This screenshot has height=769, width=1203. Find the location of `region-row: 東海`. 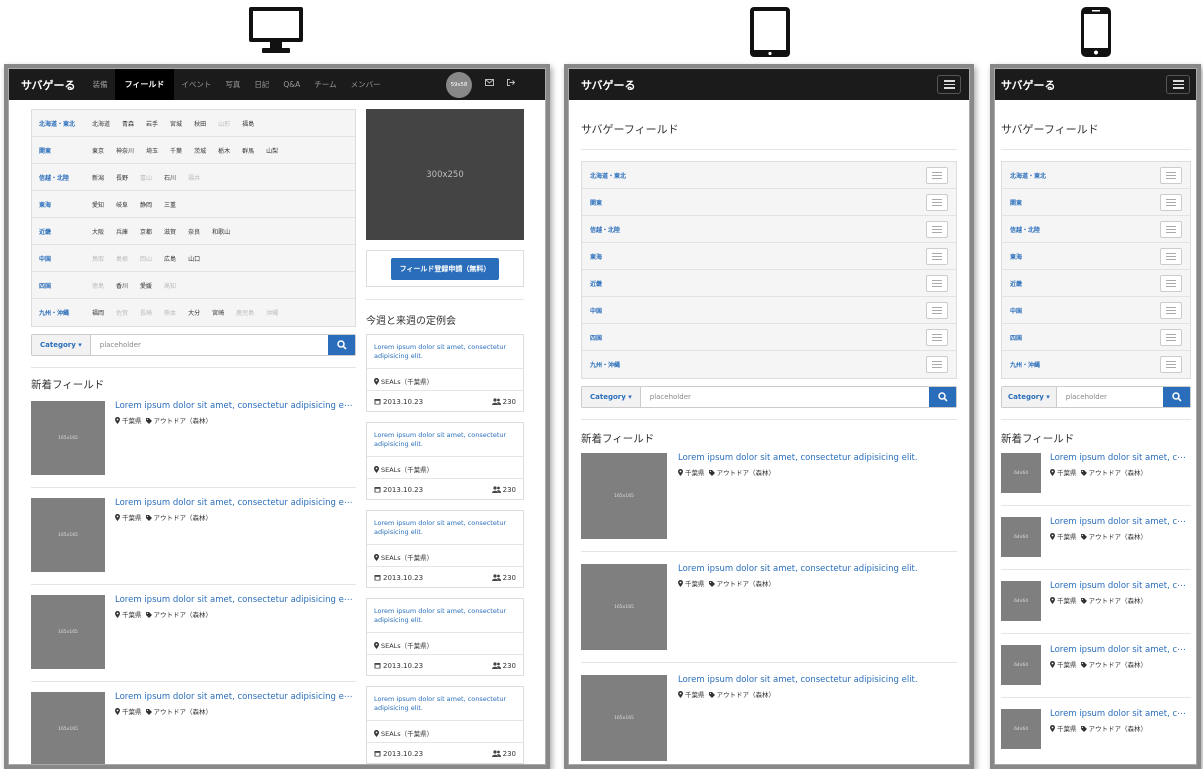

region-row: 東海 is located at coordinates (769, 256).